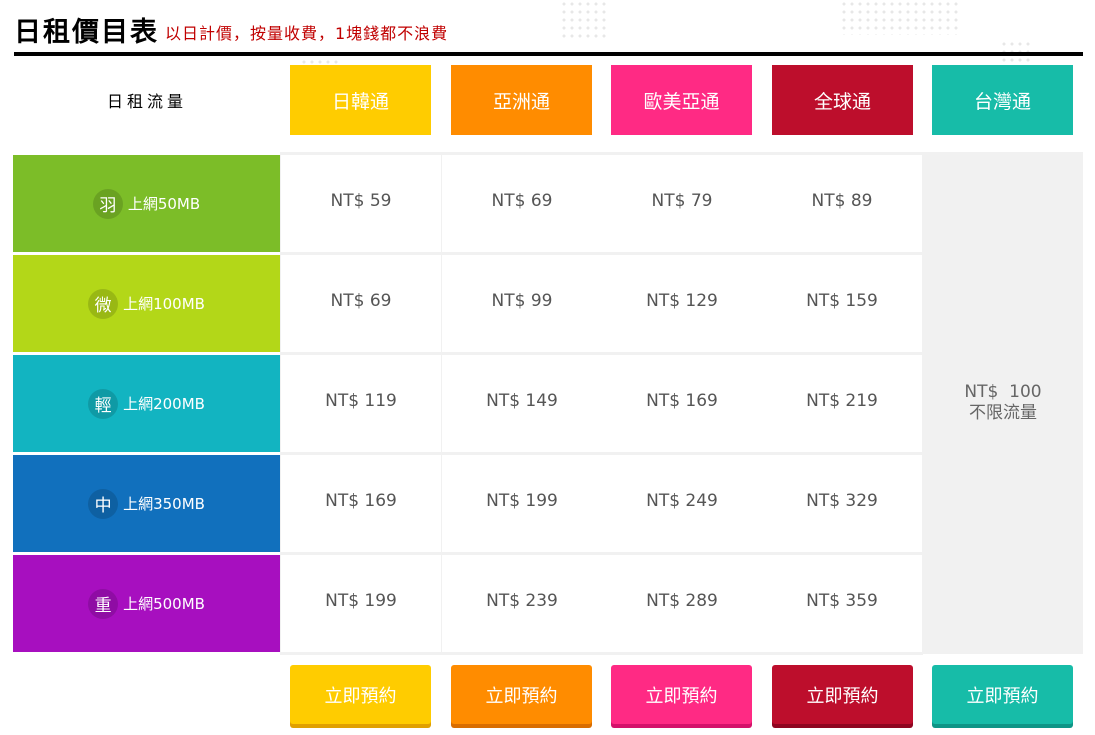 This screenshot has width=1095, height=735. I want to click on plan-badge: 微, so click(103, 303).